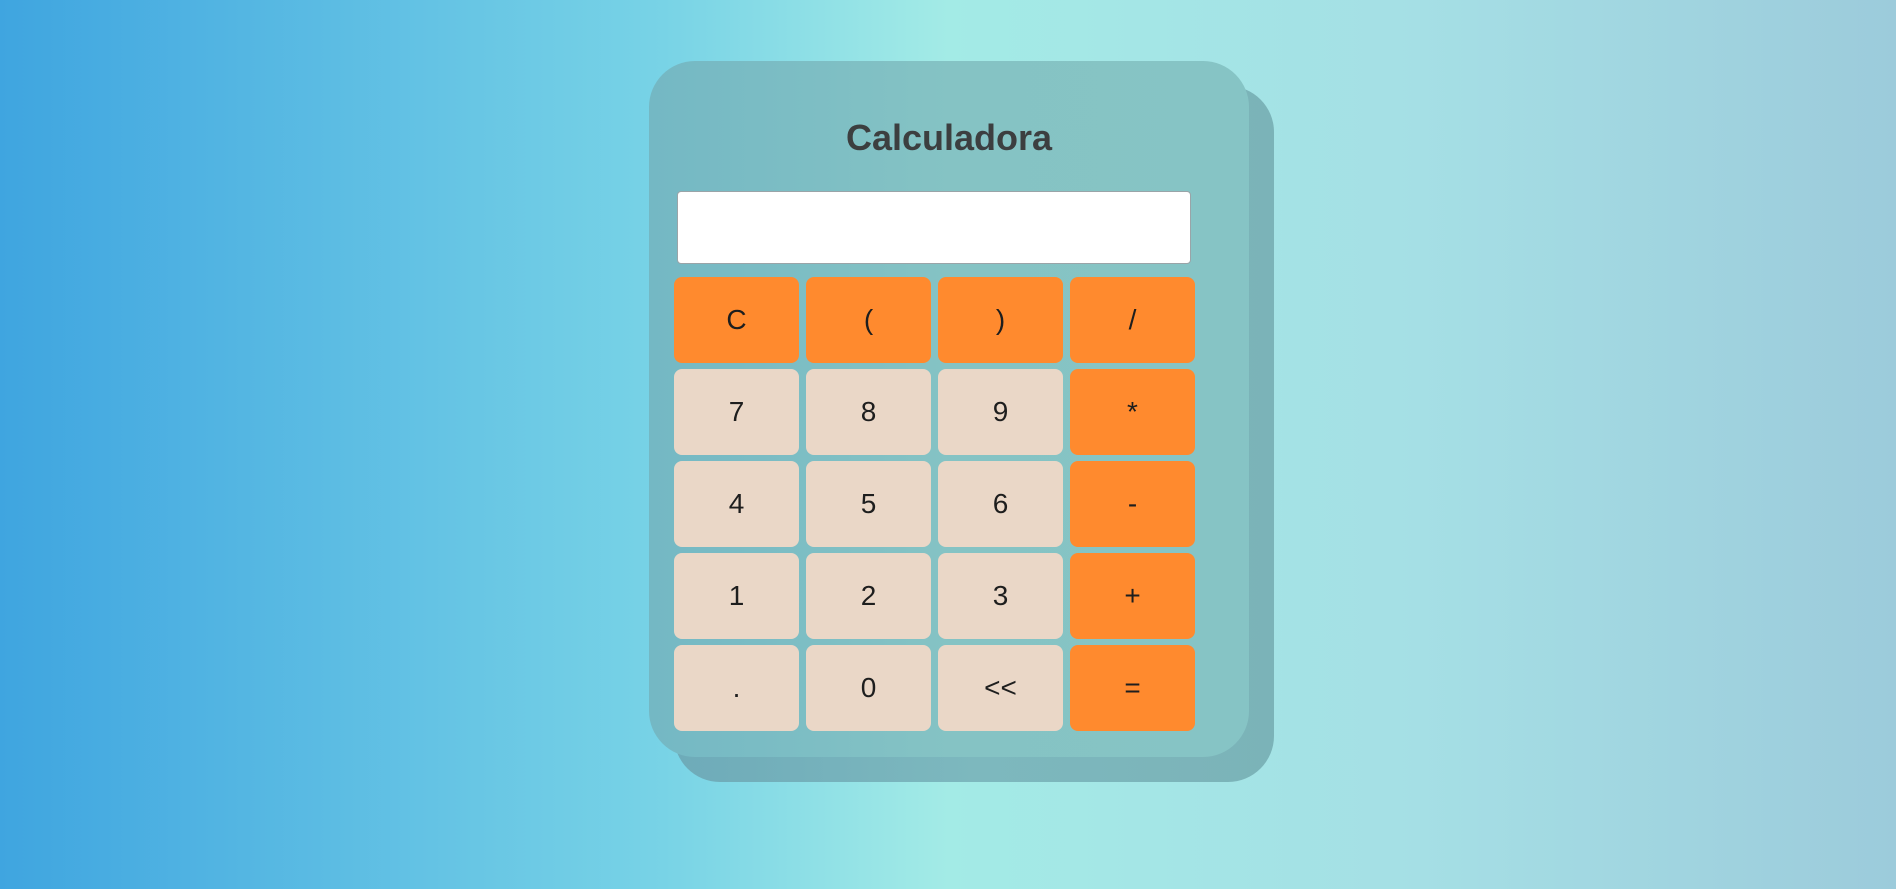 The width and height of the screenshot is (1896, 889). Describe the element at coordinates (868, 504) in the screenshot. I see `digit-5-button: 5` at that location.